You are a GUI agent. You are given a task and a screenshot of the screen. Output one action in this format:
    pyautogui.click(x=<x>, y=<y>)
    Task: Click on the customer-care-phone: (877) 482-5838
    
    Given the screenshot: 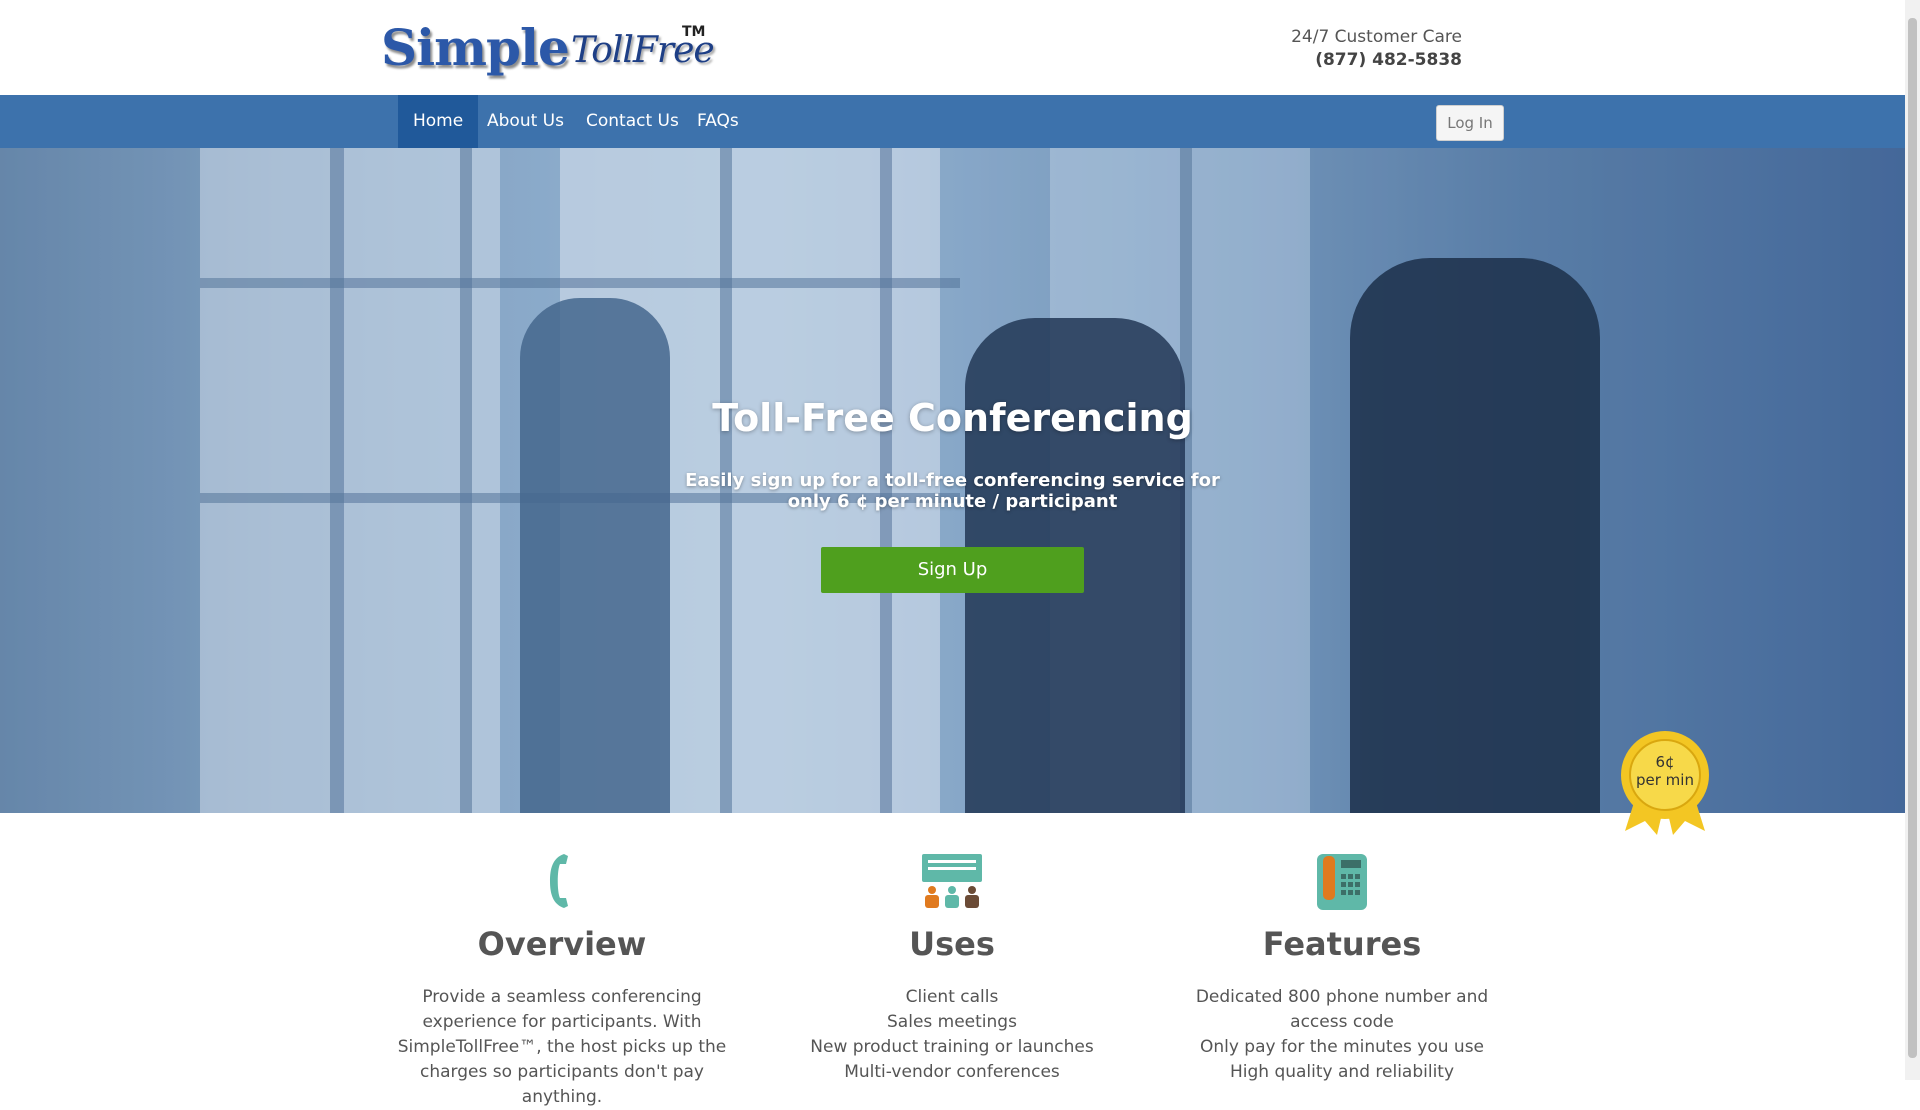 What is the action you would take?
    pyautogui.click(x=1376, y=60)
    